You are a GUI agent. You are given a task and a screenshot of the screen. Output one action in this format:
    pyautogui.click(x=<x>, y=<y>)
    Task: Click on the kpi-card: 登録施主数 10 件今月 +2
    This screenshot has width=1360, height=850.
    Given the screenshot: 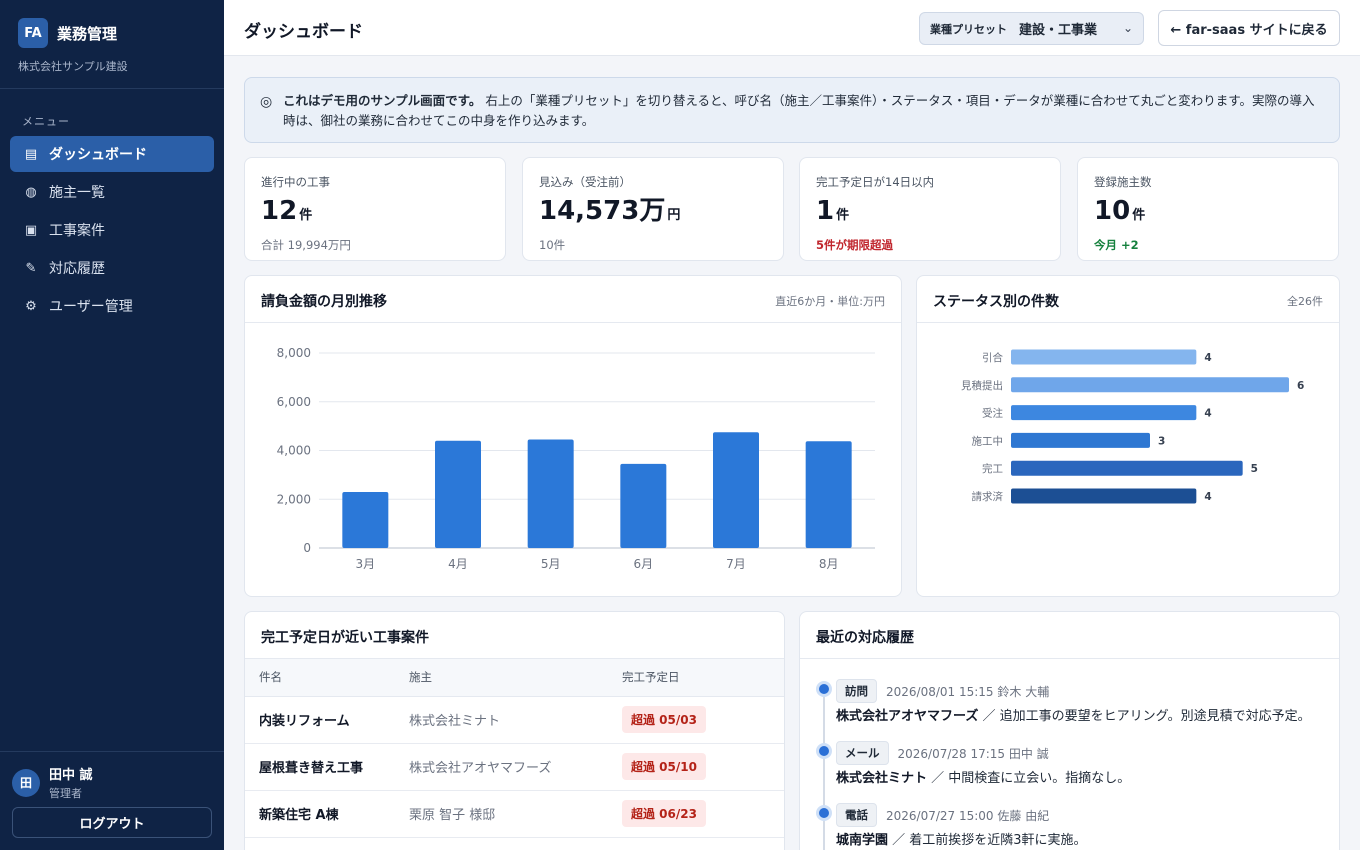 What is the action you would take?
    pyautogui.click(x=1208, y=209)
    